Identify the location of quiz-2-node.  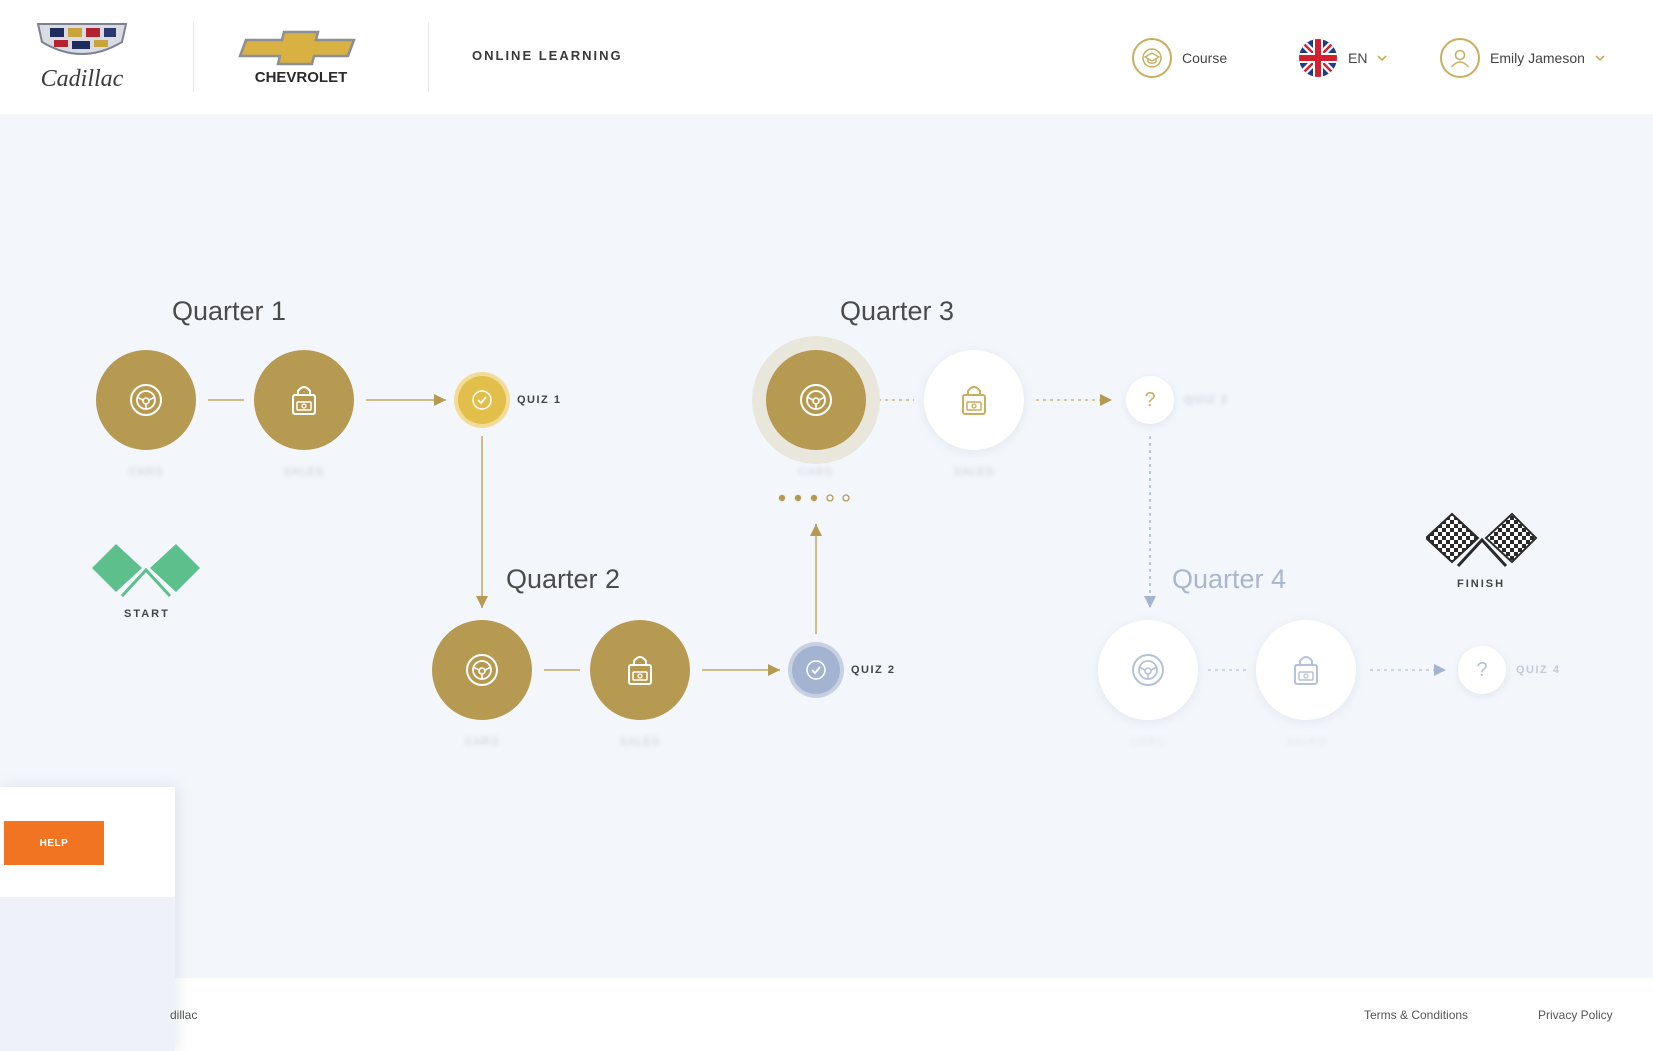
(816, 670).